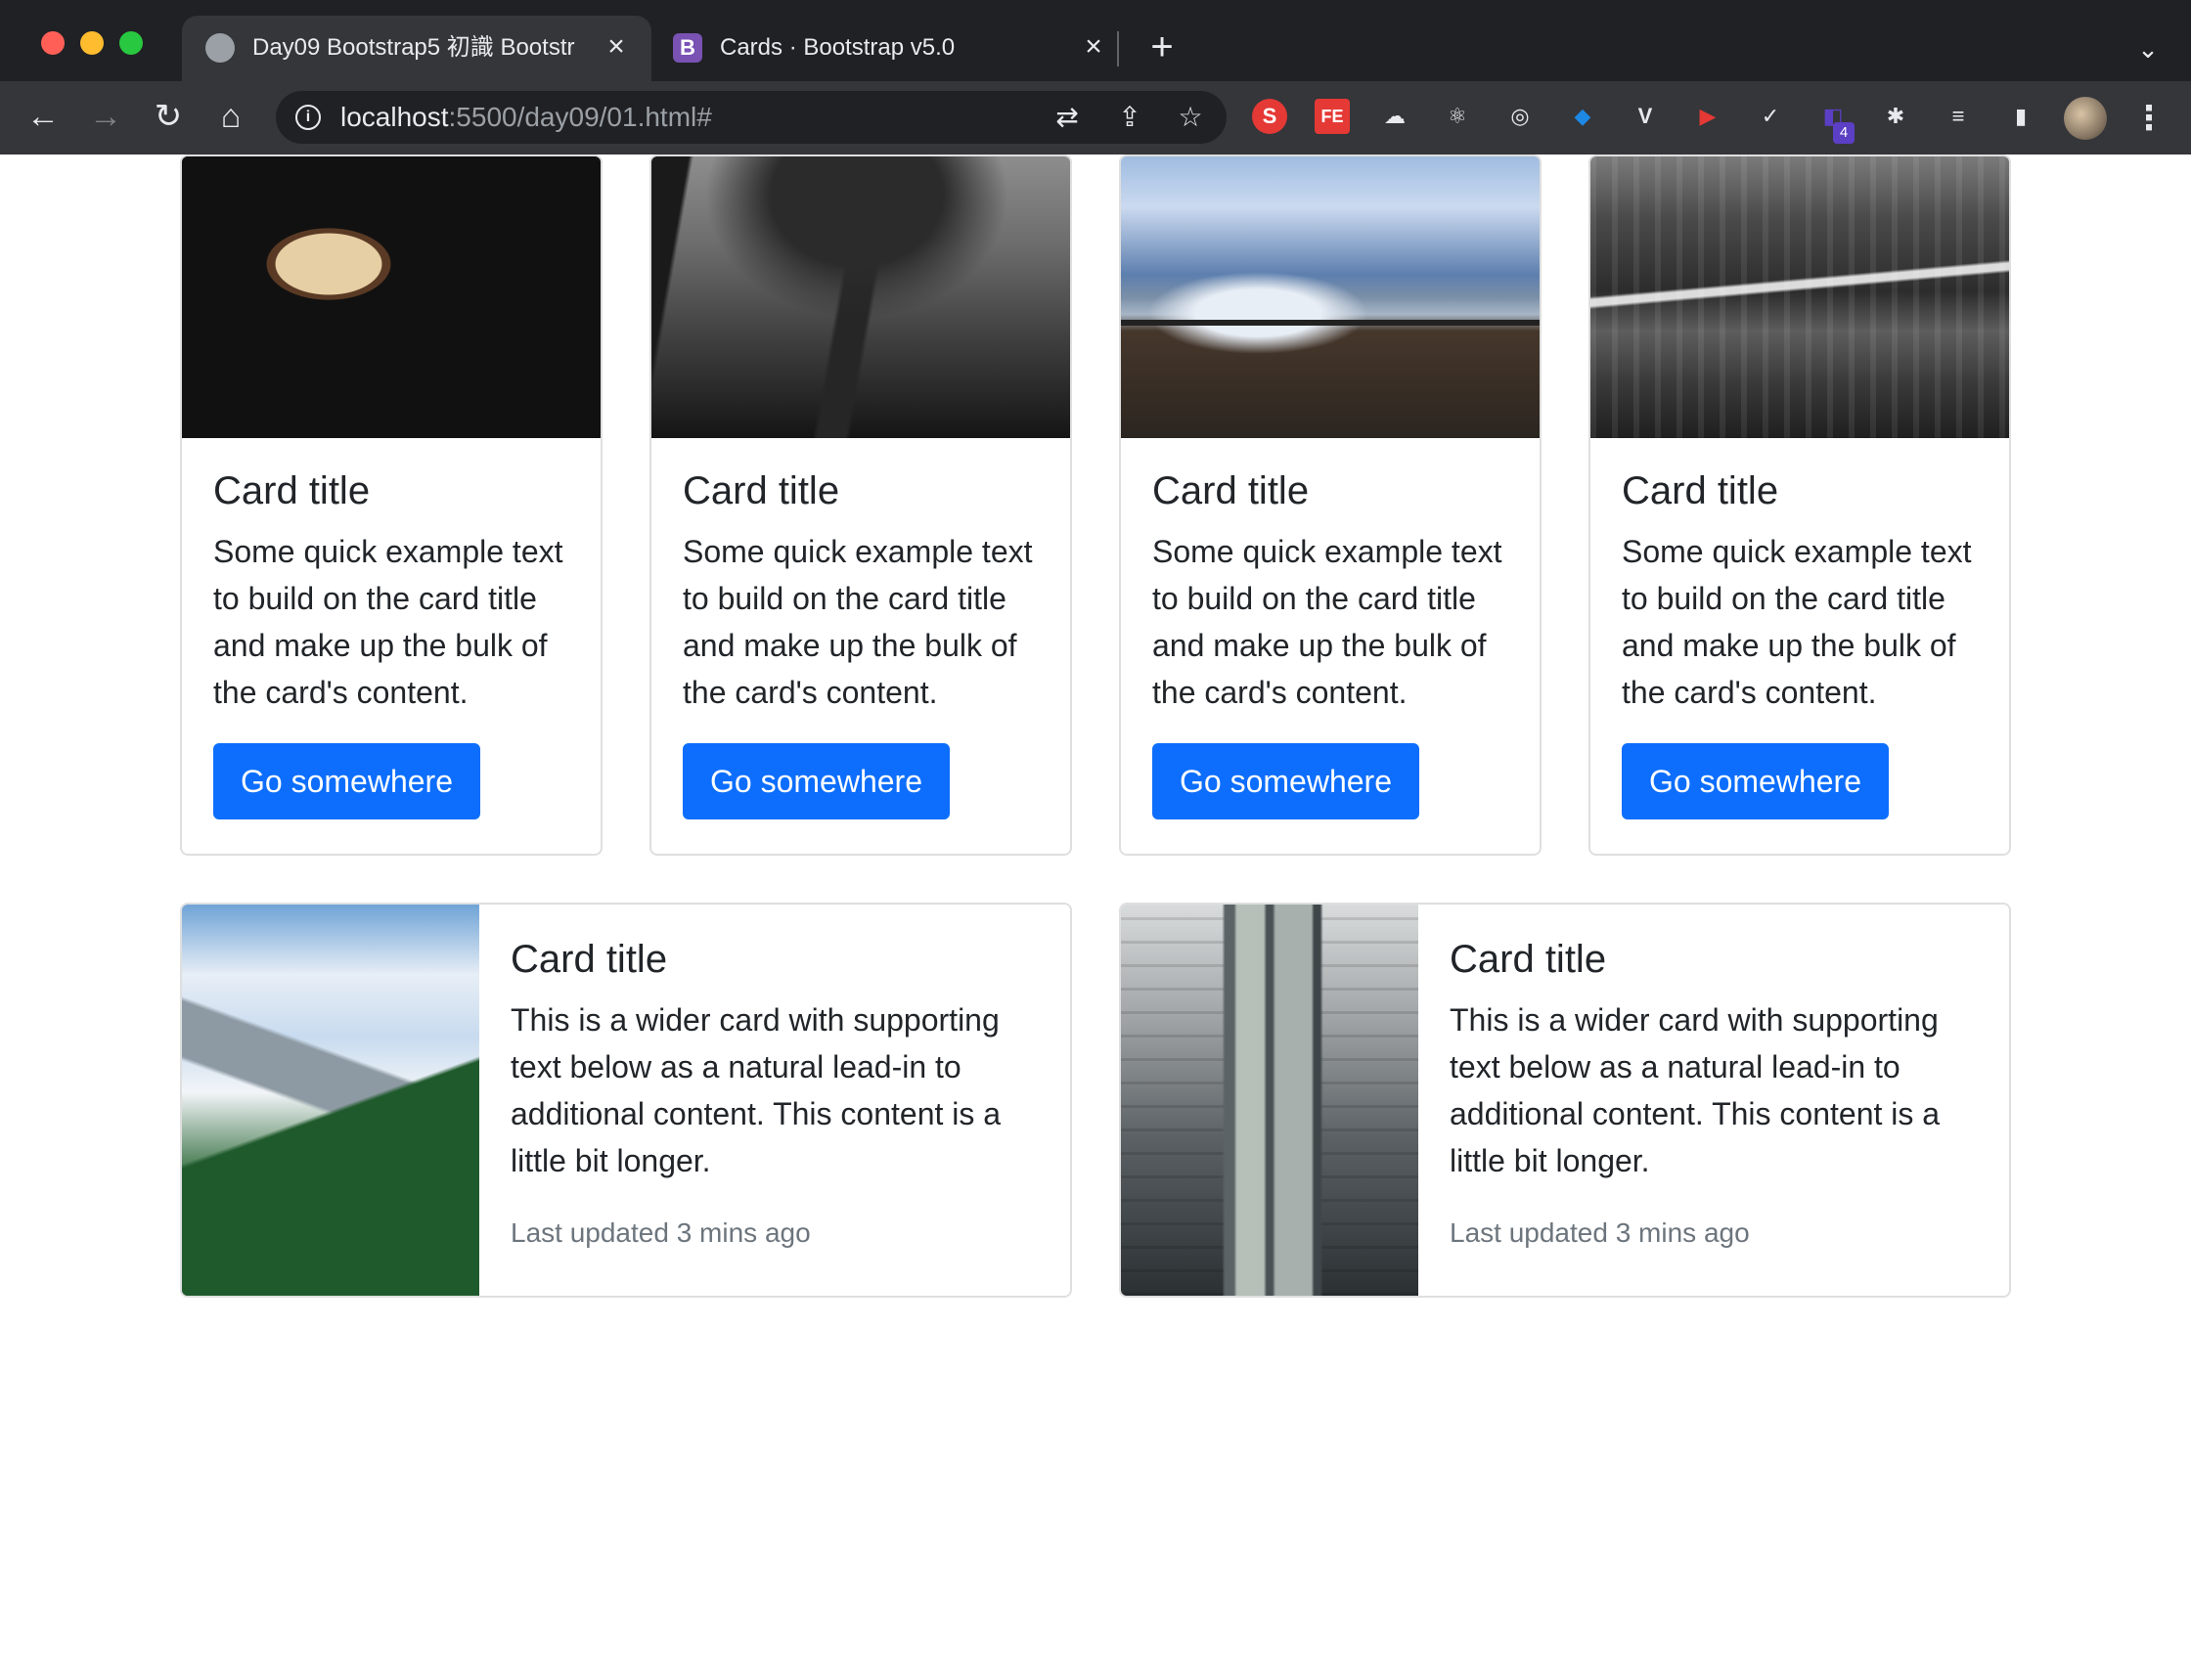 Image resolution: width=2191 pixels, height=1680 pixels. Describe the element at coordinates (330, 1100) in the screenshot. I see `mountain-forest-image` at that location.